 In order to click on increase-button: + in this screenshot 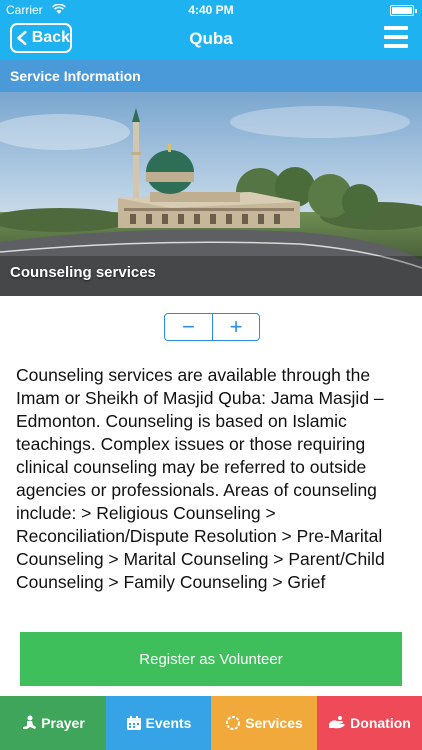, I will do `click(235, 327)`.